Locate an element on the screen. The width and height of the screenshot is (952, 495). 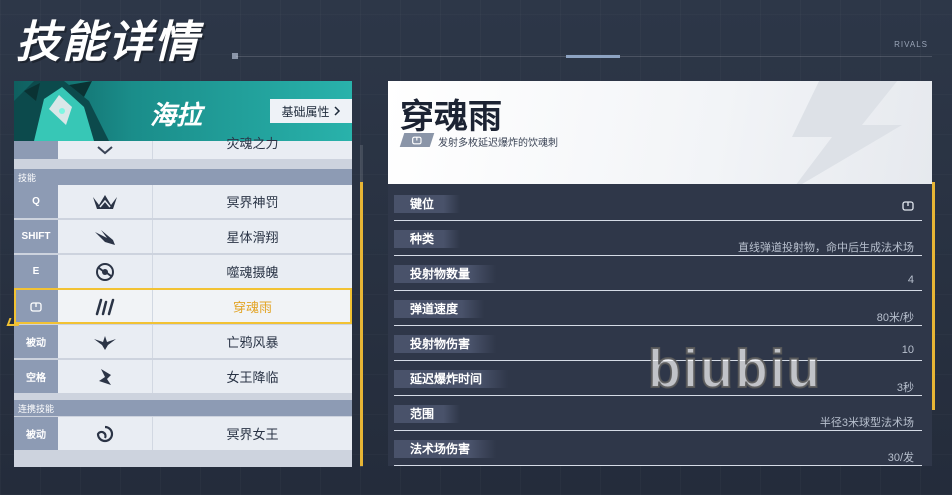
skill-detail-title: 穿魂雨 is located at coordinates (451, 117).